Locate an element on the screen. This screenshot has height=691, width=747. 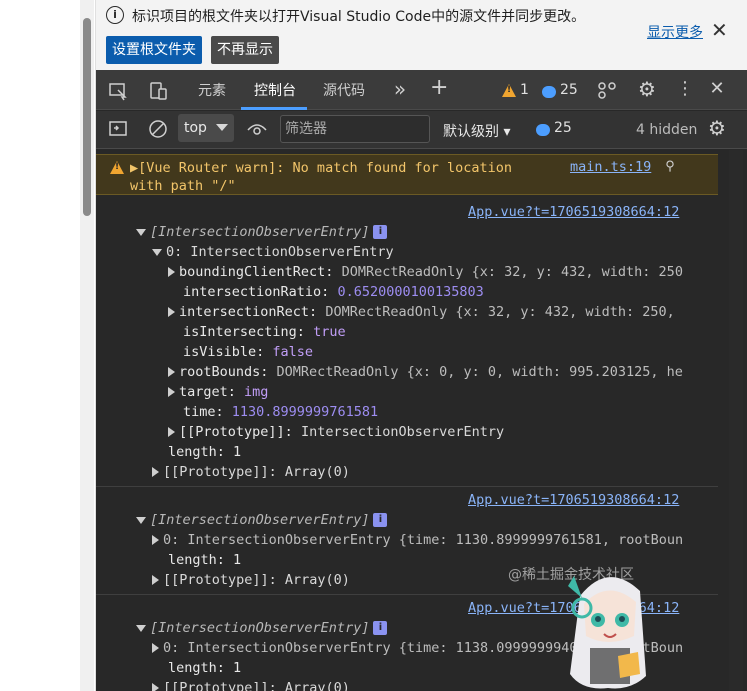
filter-message-icon is located at coordinates (543, 130).